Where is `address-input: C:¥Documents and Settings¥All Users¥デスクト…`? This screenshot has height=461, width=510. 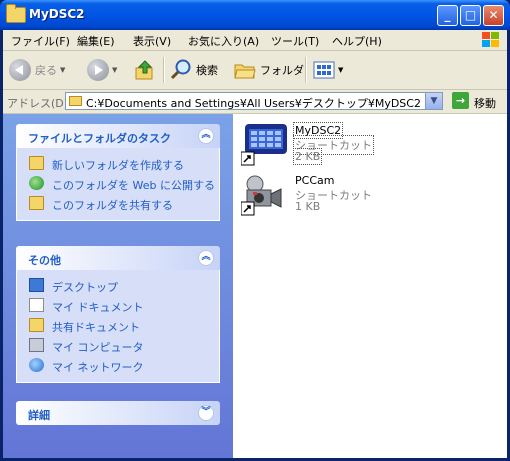
address-input: C:¥Documents and Settings¥All Users¥デスクト… is located at coordinates (254, 101).